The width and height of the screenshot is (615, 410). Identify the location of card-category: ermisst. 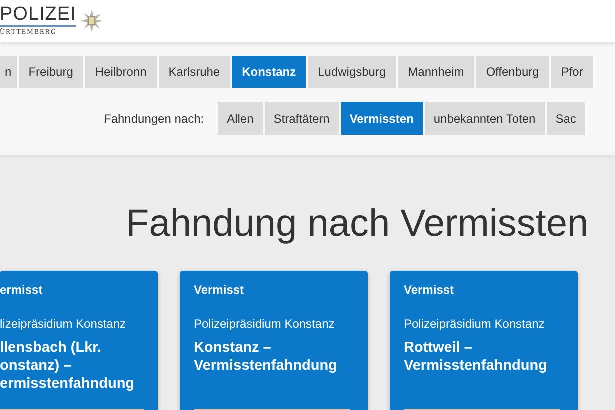
(22, 290).